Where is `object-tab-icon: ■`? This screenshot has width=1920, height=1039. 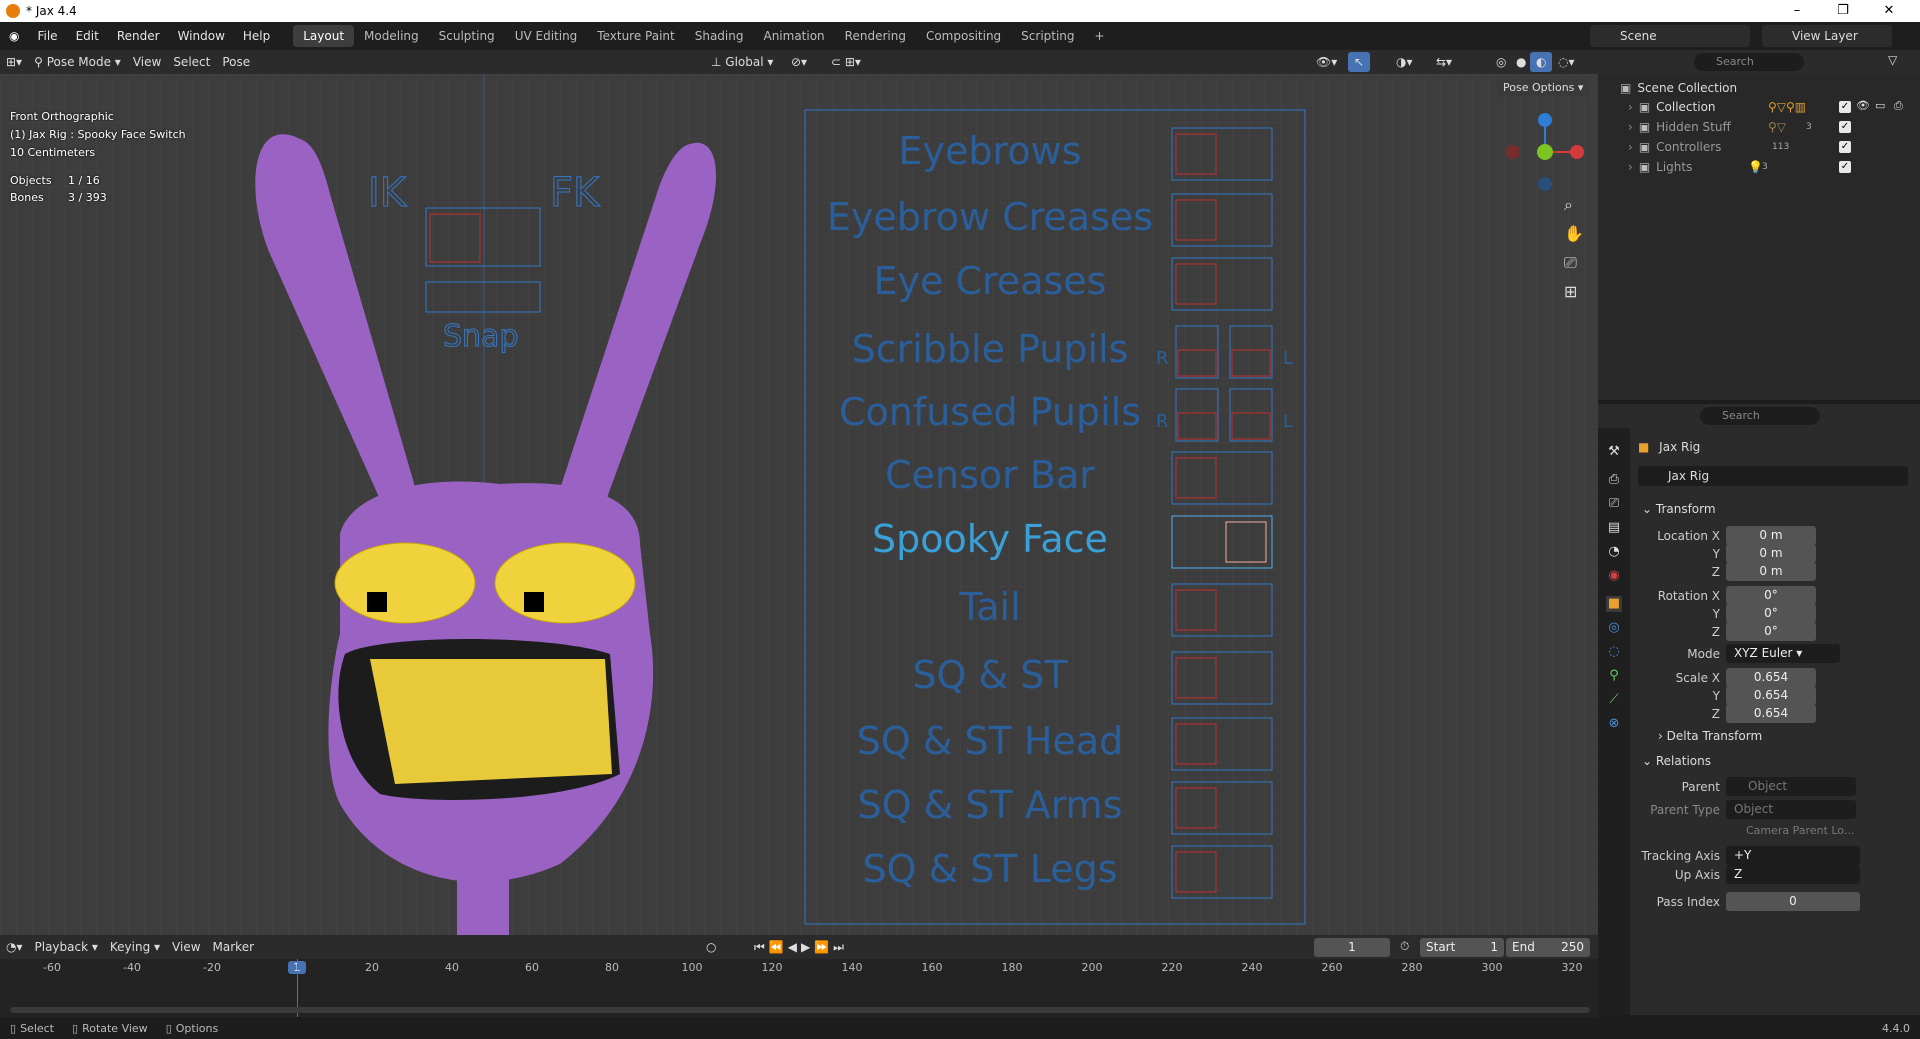
object-tab-icon: ■ is located at coordinates (1614, 604).